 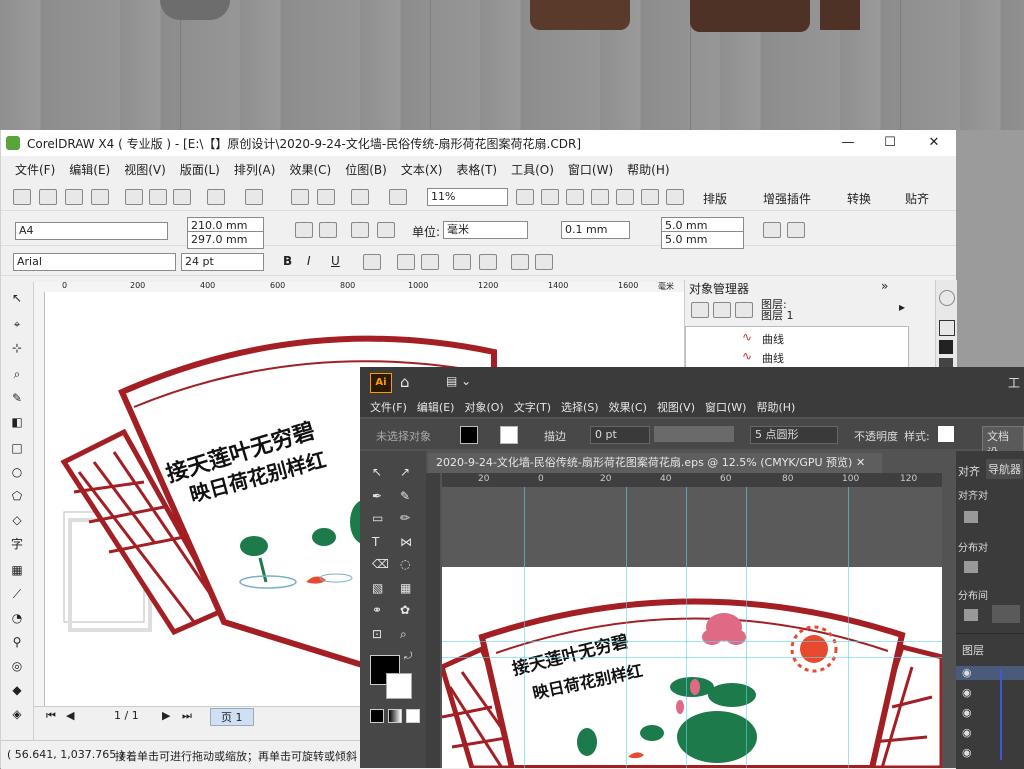 I want to click on color-mode-icon, so click(x=377, y=716).